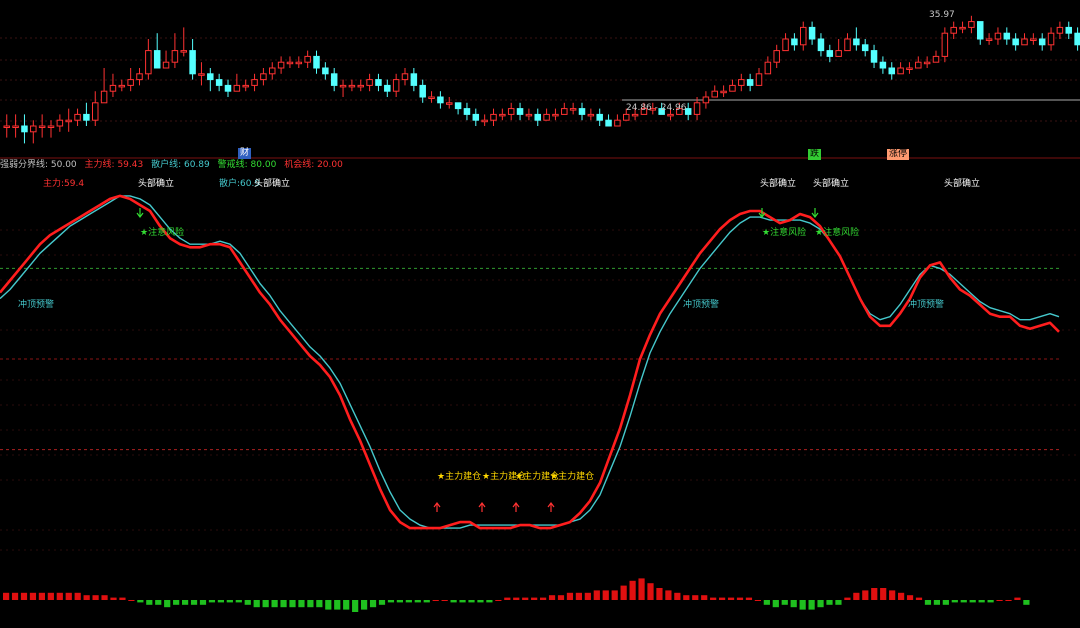  Describe the element at coordinates (156, 184) in the screenshot. I see `top-confirm-label: 头部确立` at that location.